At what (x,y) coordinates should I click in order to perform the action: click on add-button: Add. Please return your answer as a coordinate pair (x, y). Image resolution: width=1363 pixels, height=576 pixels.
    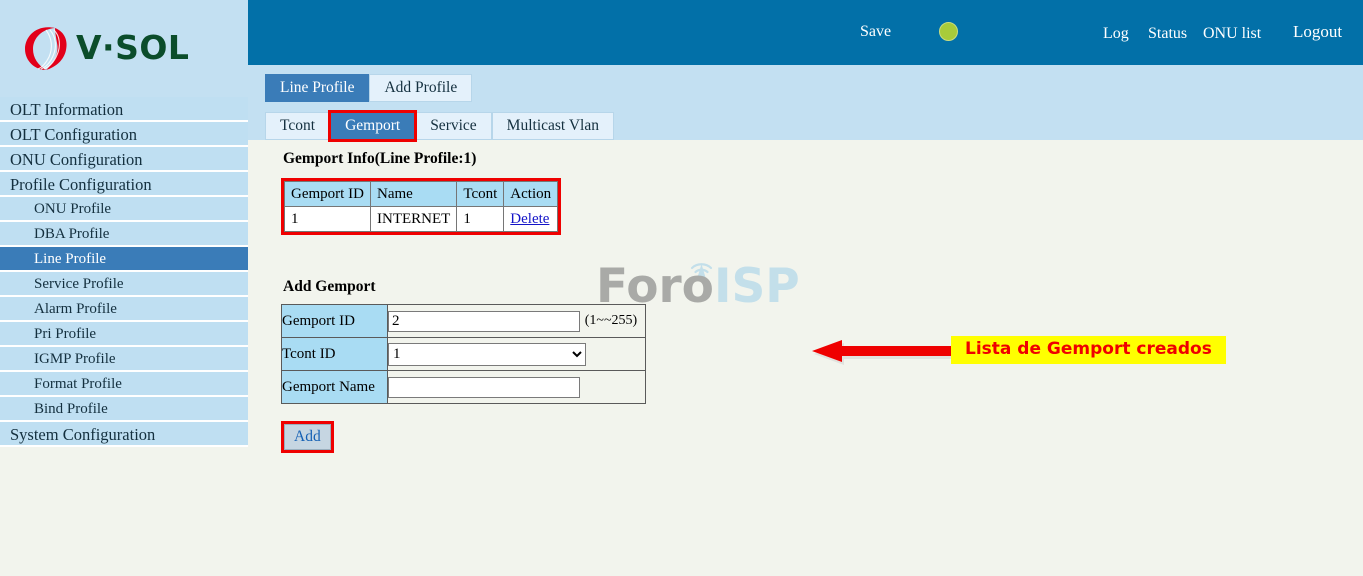
    Looking at the image, I should click on (307, 437).